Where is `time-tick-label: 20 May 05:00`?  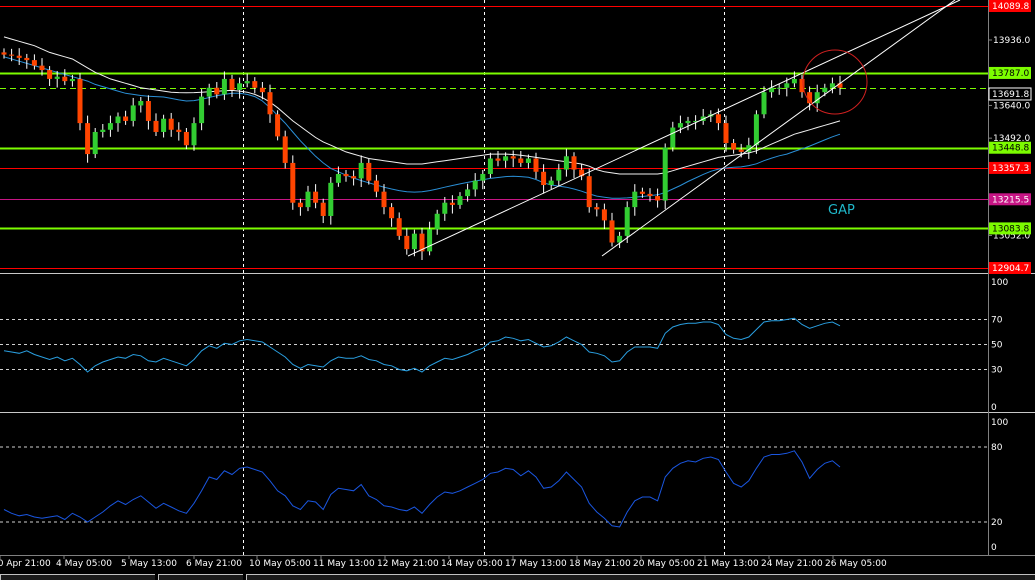
time-tick-label: 20 May 05:00 is located at coordinates (664, 564).